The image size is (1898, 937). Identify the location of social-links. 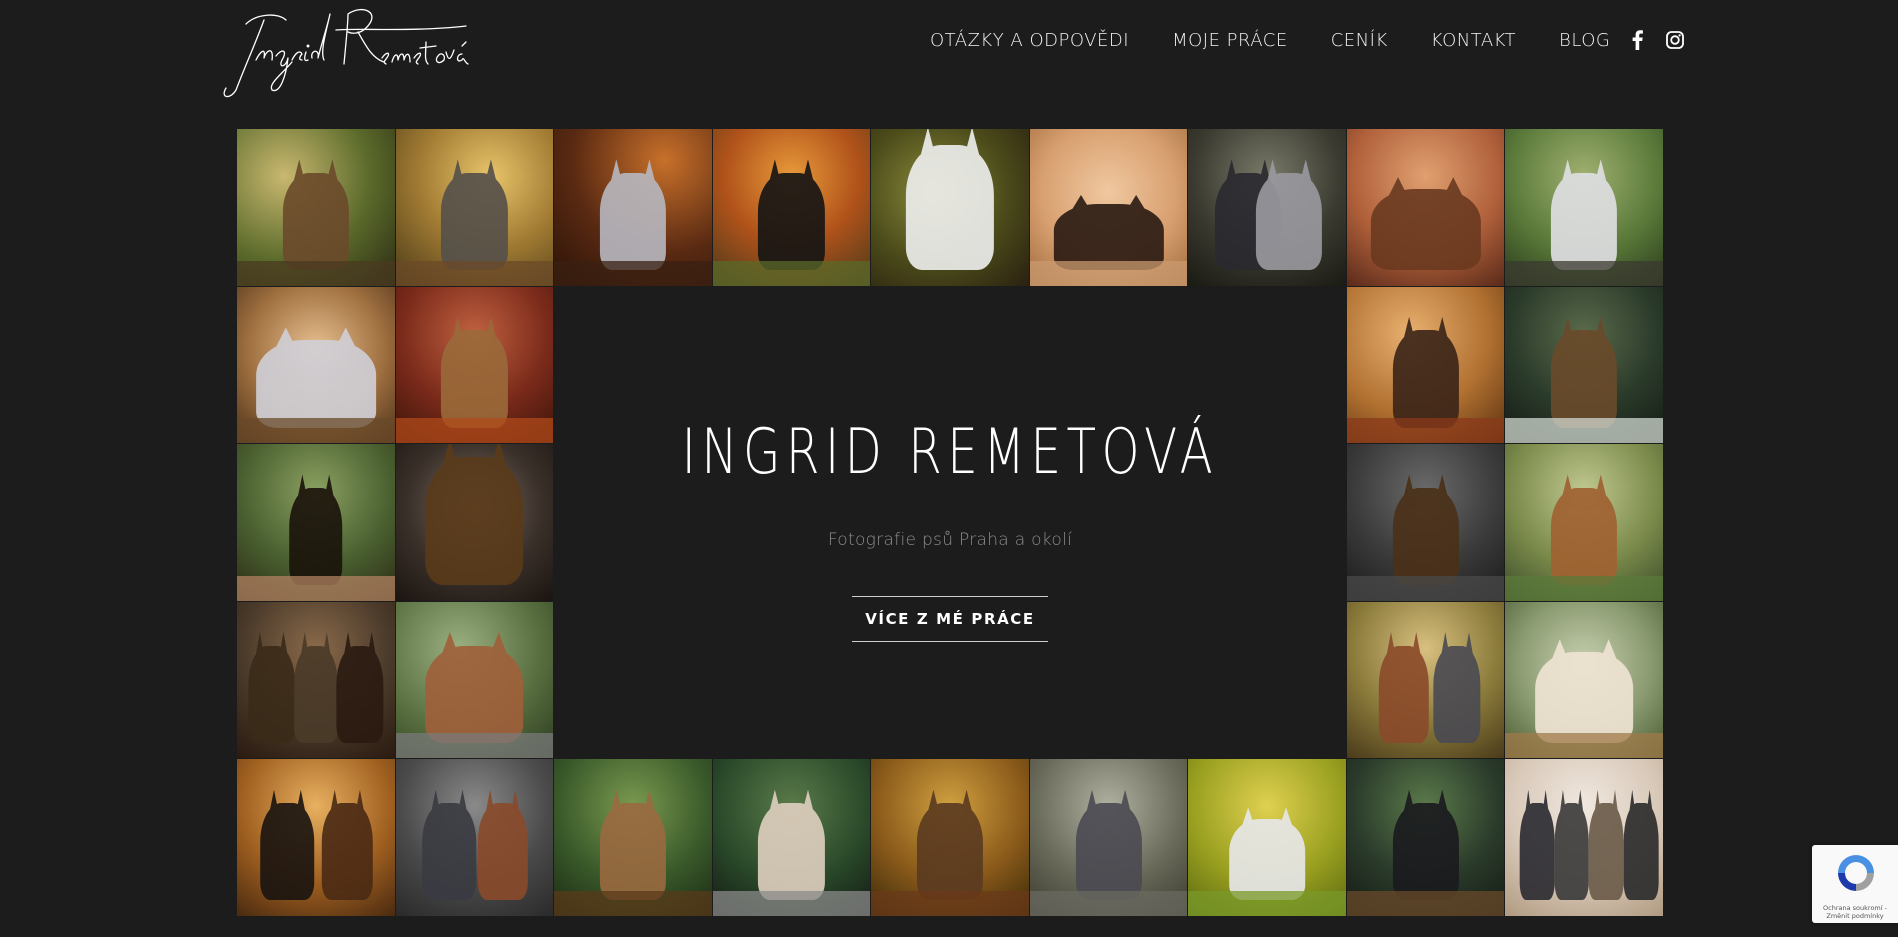
(1656, 40).